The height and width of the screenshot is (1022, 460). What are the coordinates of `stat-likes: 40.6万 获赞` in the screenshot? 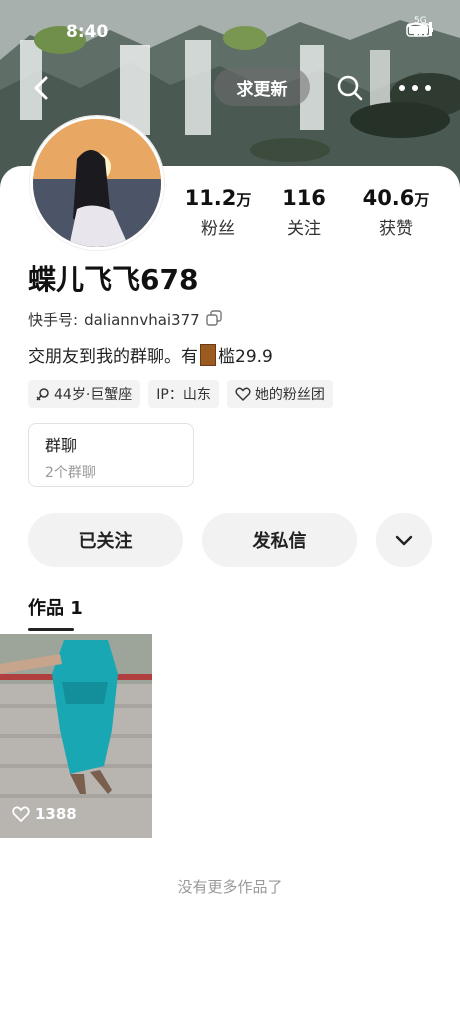 It's located at (396, 212).